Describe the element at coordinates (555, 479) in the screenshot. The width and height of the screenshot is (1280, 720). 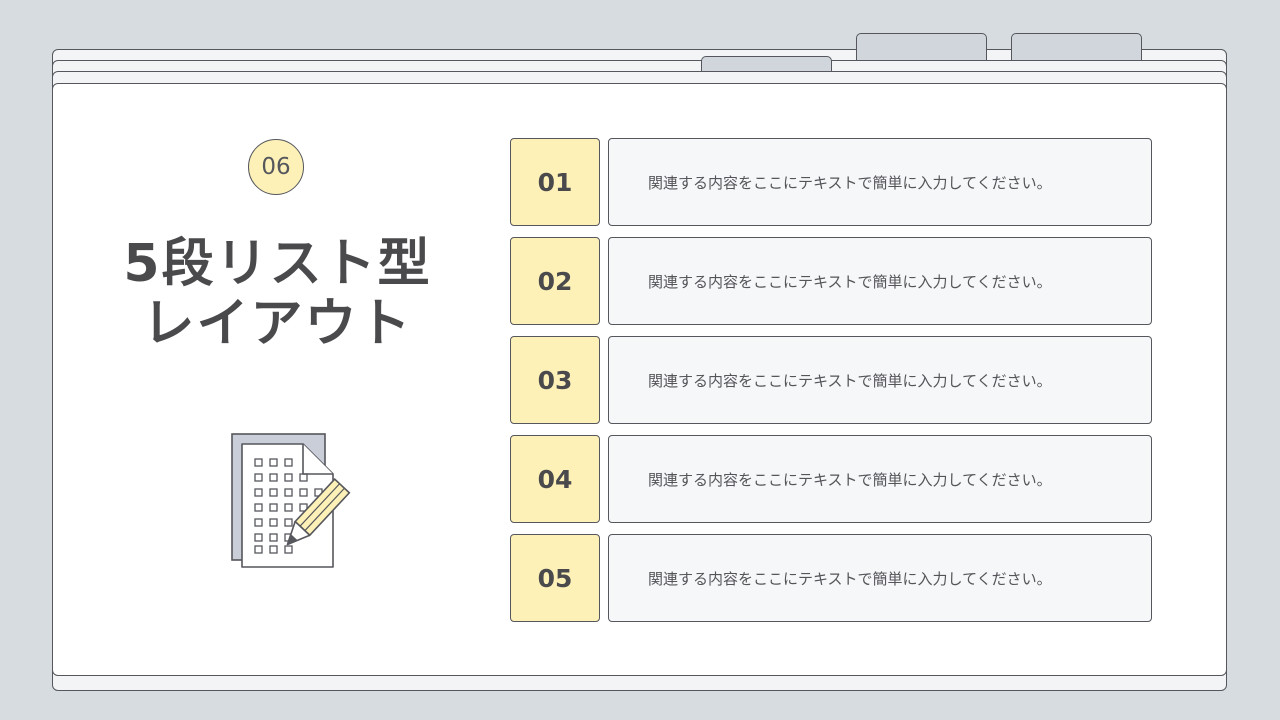
I see `list-item-number: 04` at that location.